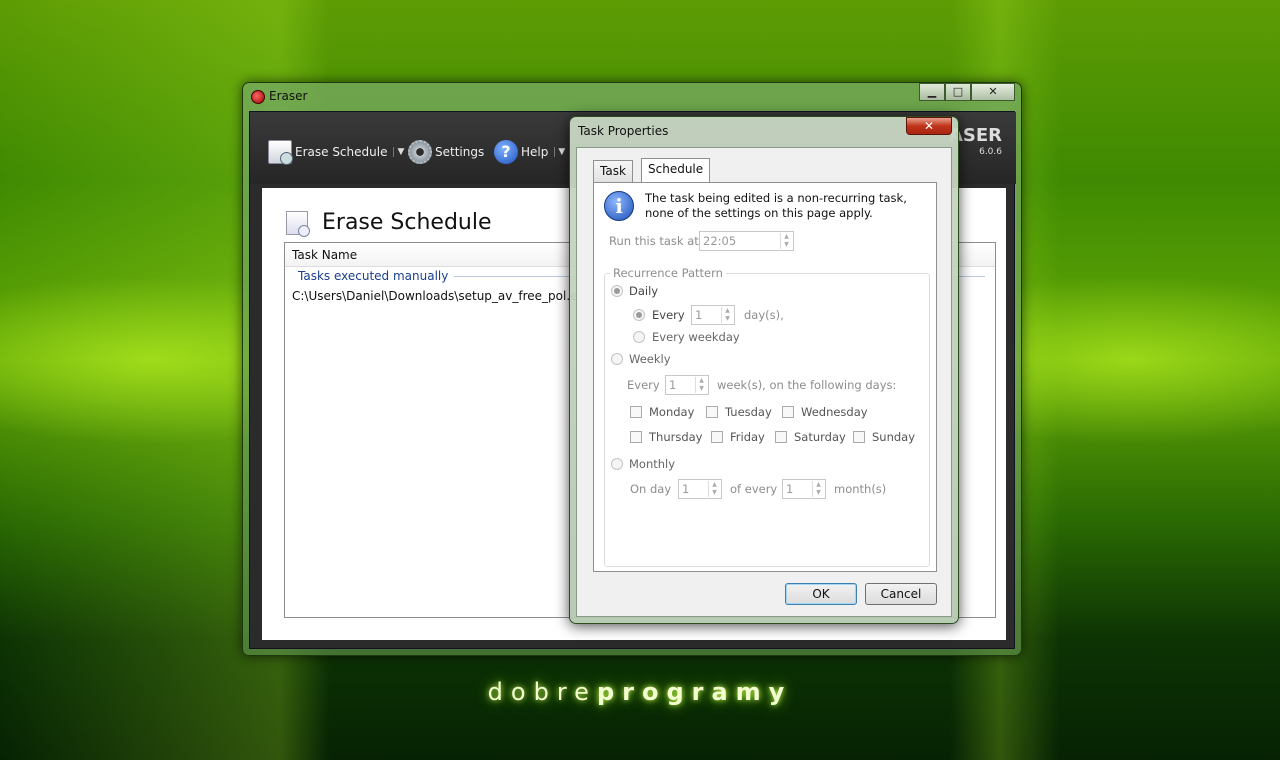  I want to click on brand-light-text: dobre, so click(542, 692).